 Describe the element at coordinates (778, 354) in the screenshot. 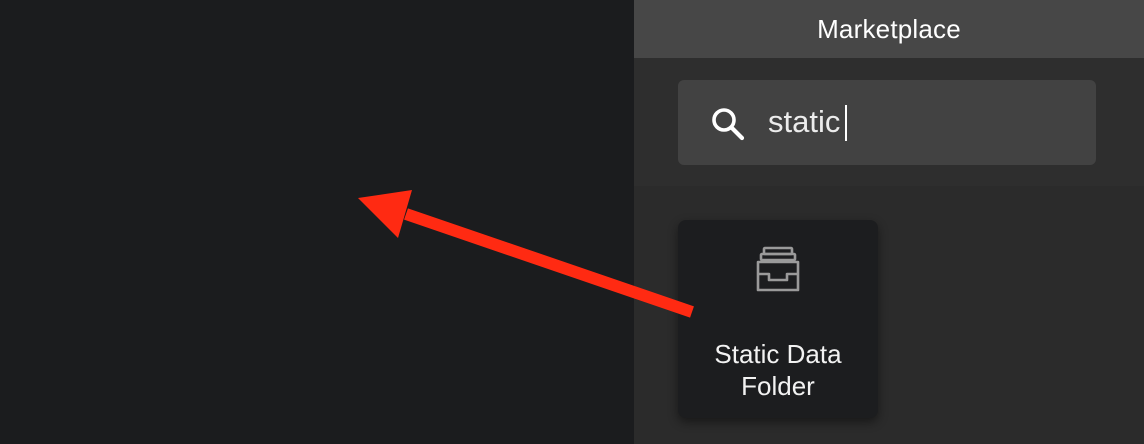

I see `result-card-label-line1: Static Data` at that location.